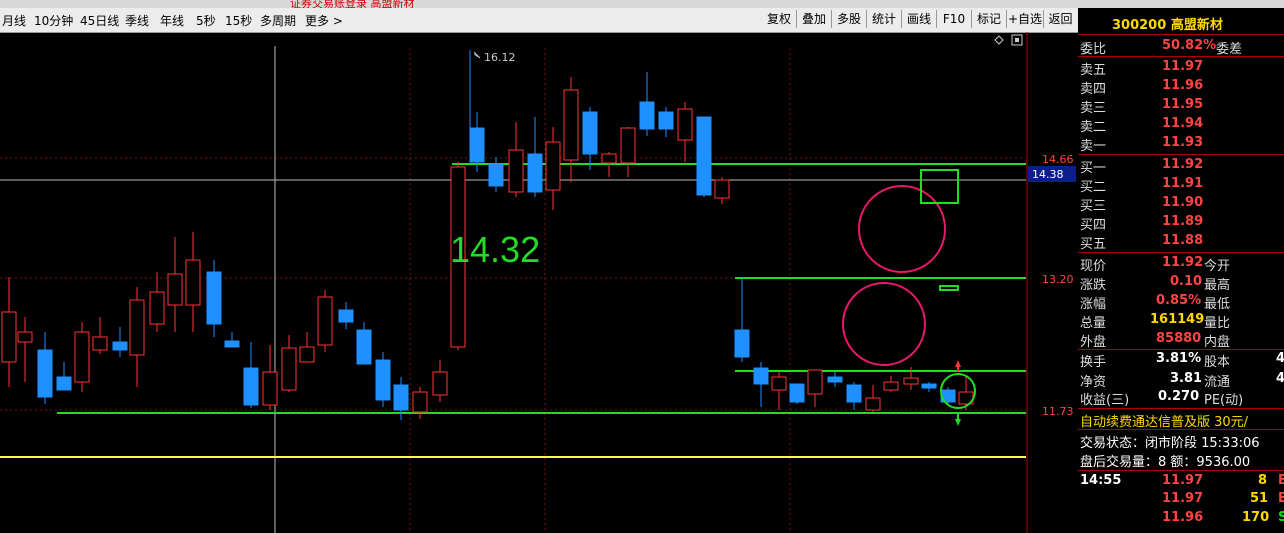  Describe the element at coordinates (1183, 202) in the screenshot. I see `buy3-price: 11.90` at that location.